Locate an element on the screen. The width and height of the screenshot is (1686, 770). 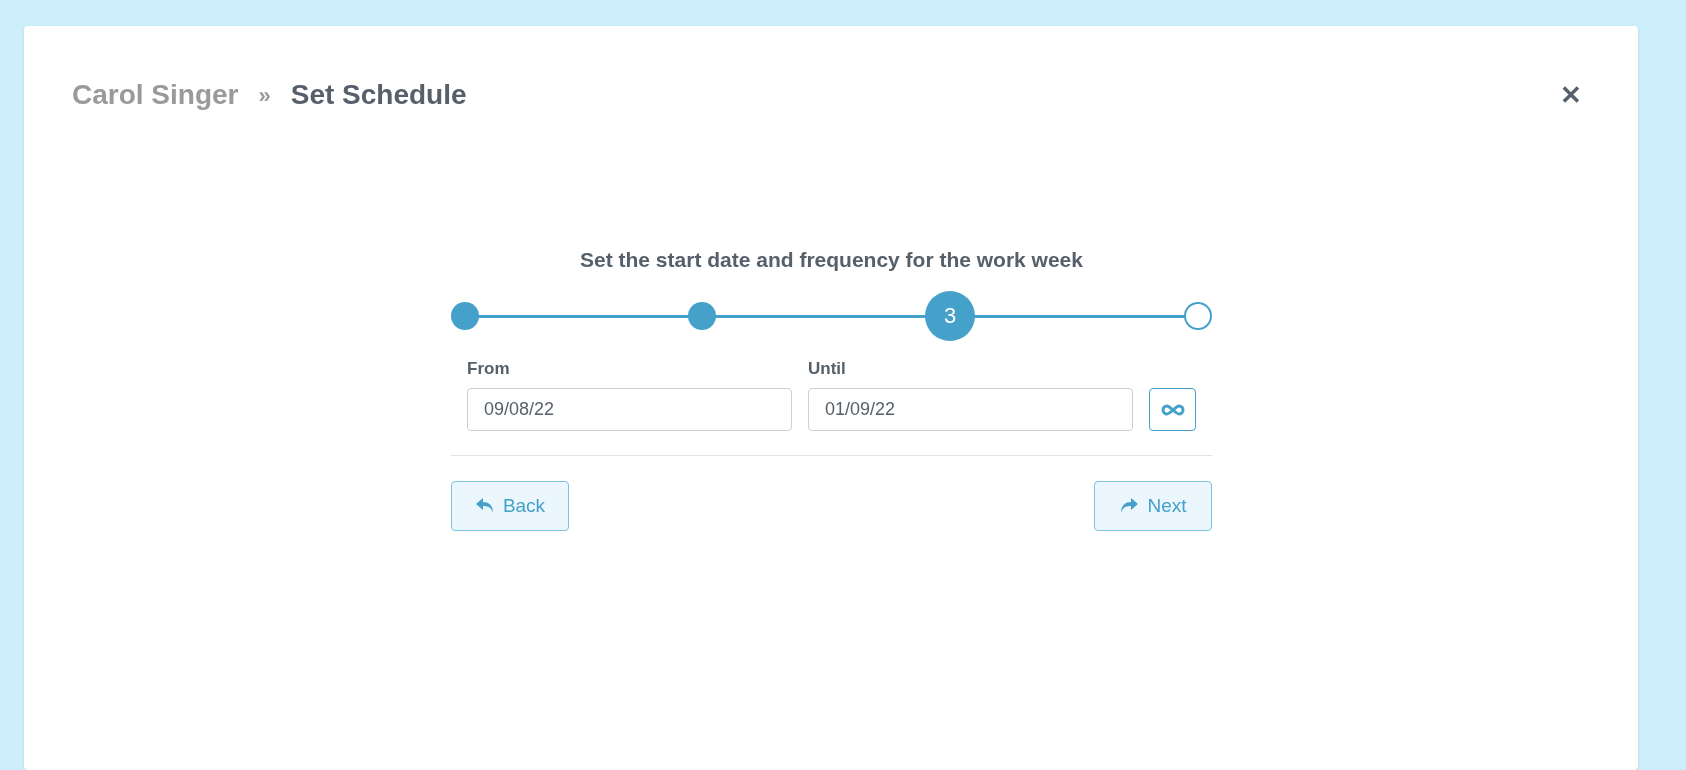
close-button: ✕ is located at coordinates (1571, 95).